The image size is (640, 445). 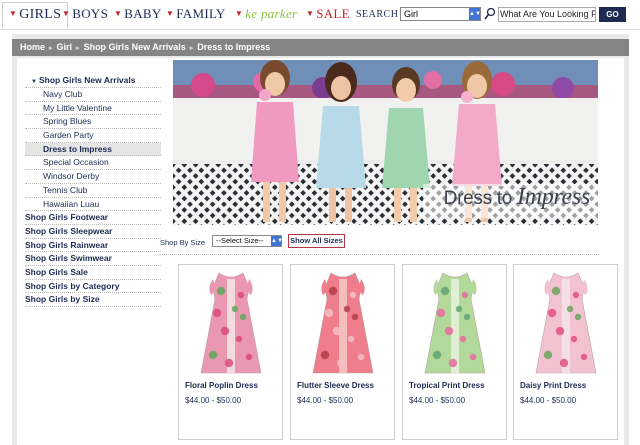 I want to click on nav-boys-label: BOYS, so click(x=90, y=13).